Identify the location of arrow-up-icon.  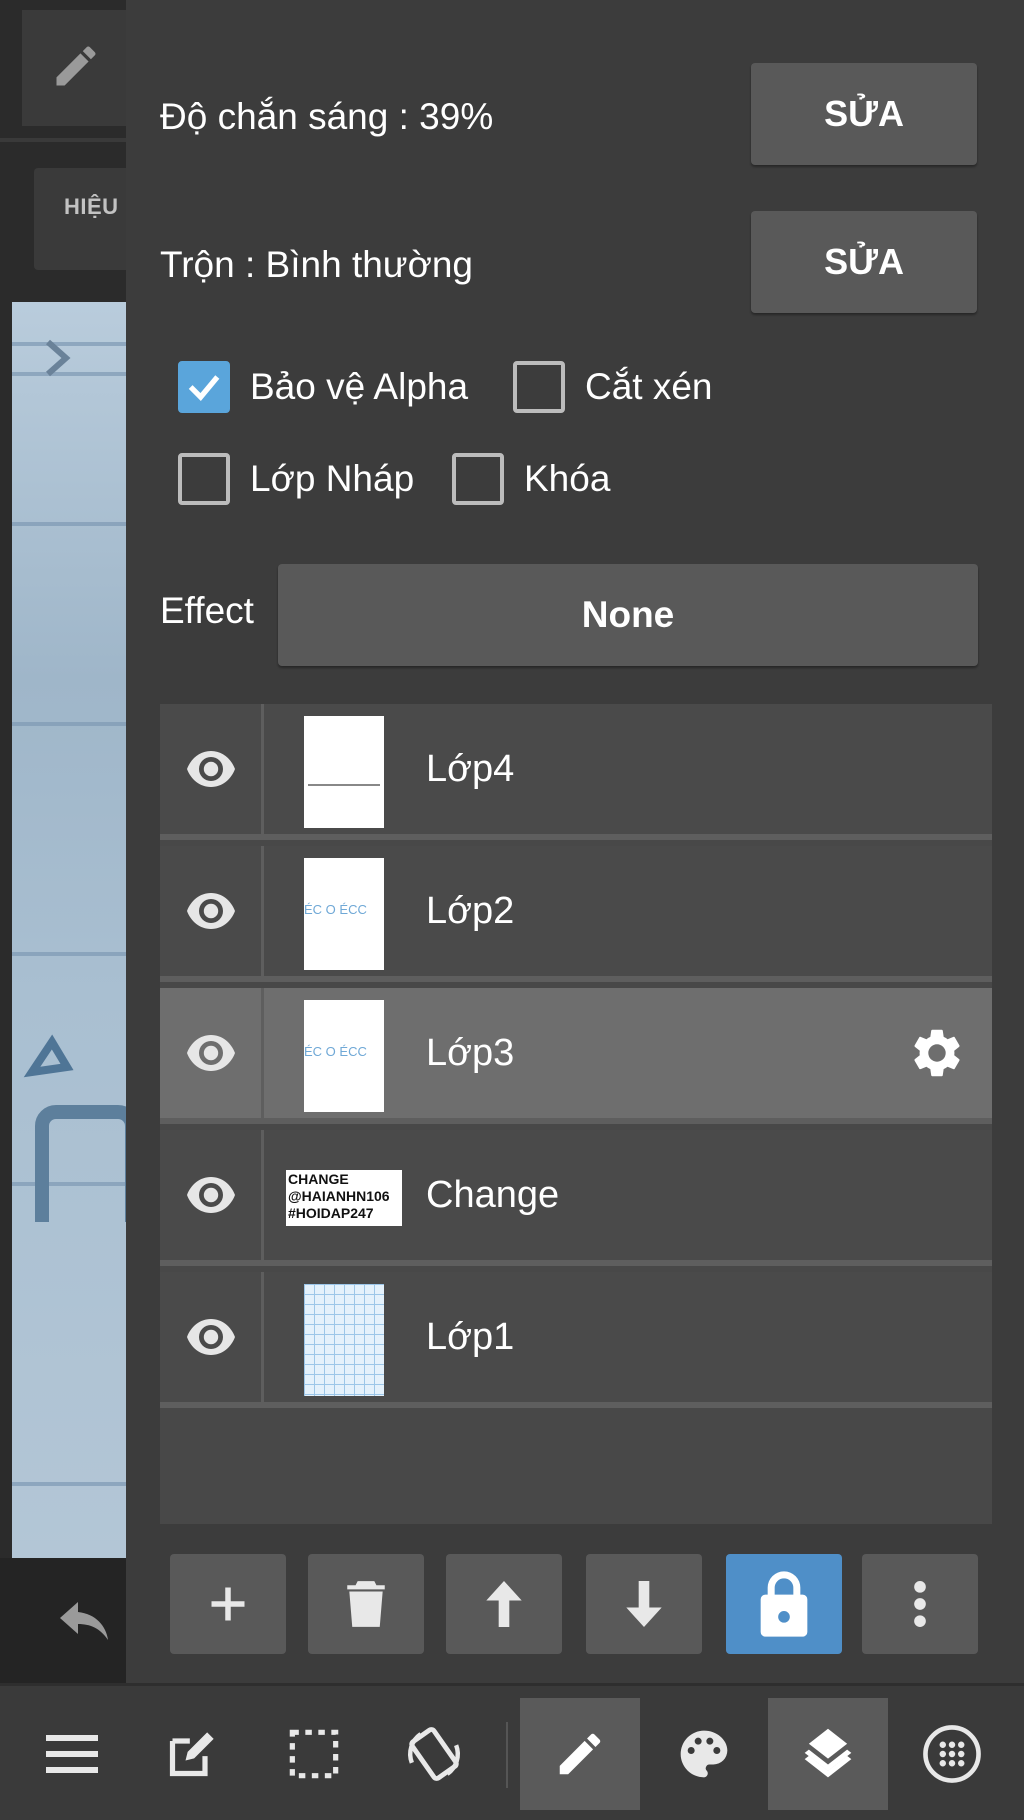
(504, 1604).